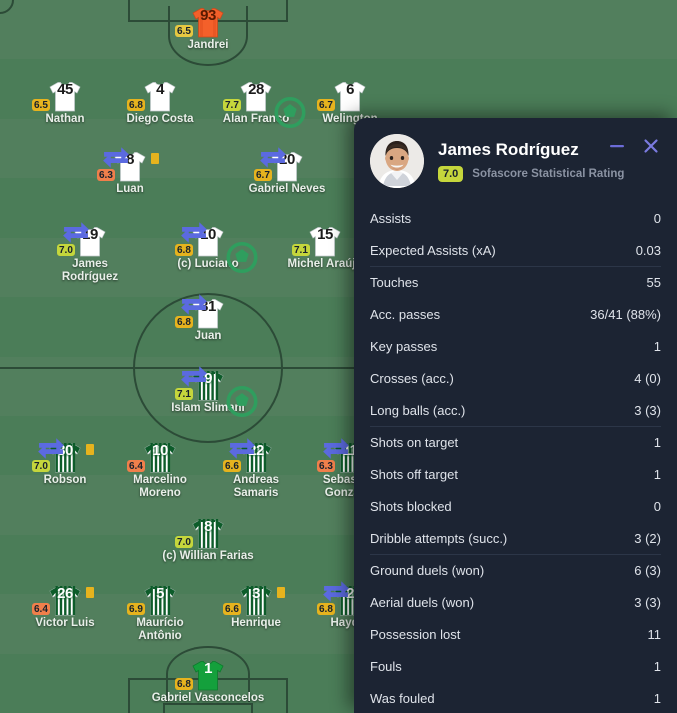  Describe the element at coordinates (427, 570) in the screenshot. I see `stat-label: Ground duels (won)` at that location.